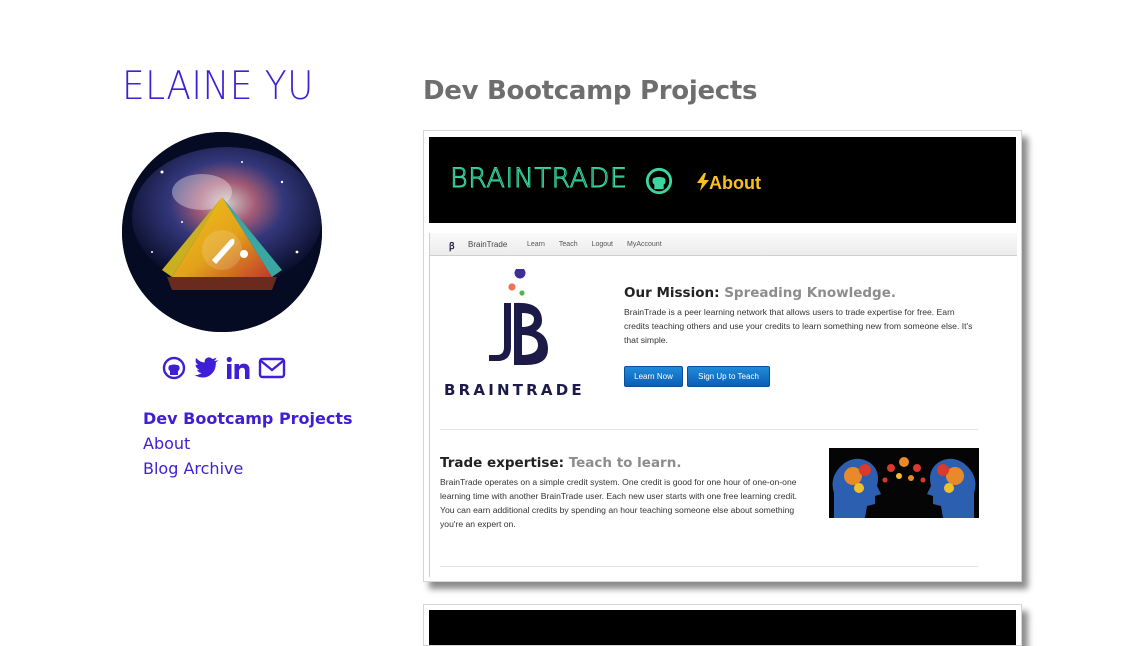 The image size is (1123, 646). I want to click on braintrade-logo-wordmark: BRAINTRADE, so click(514, 390).